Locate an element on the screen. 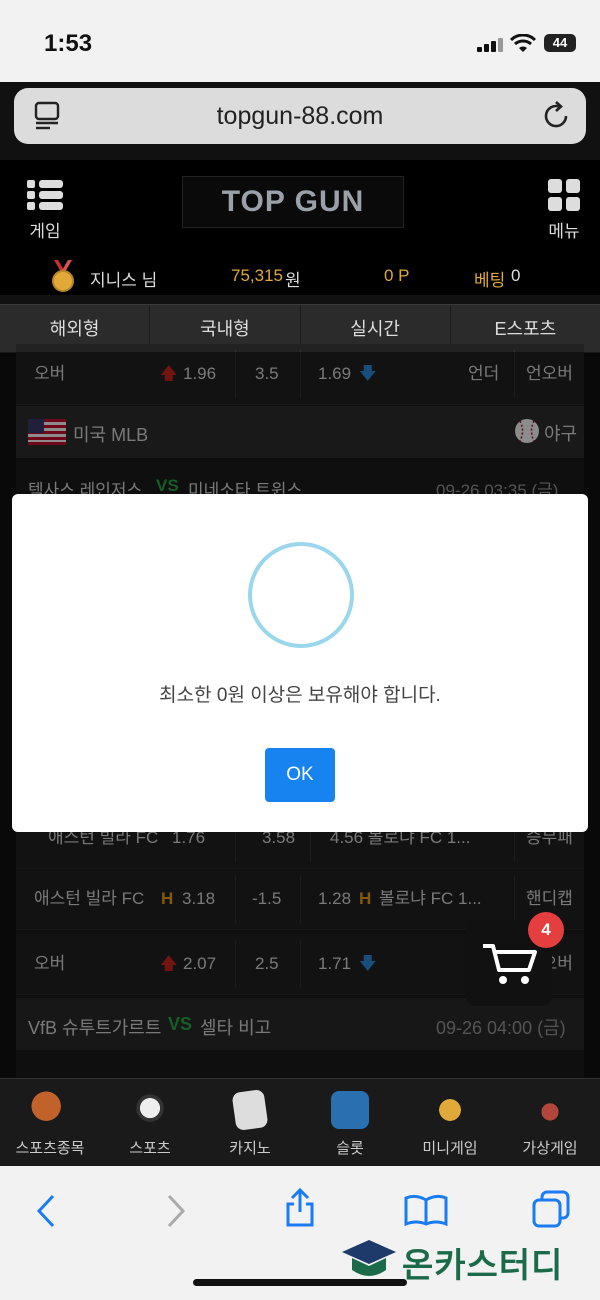  reload-icon is located at coordinates (557, 116).